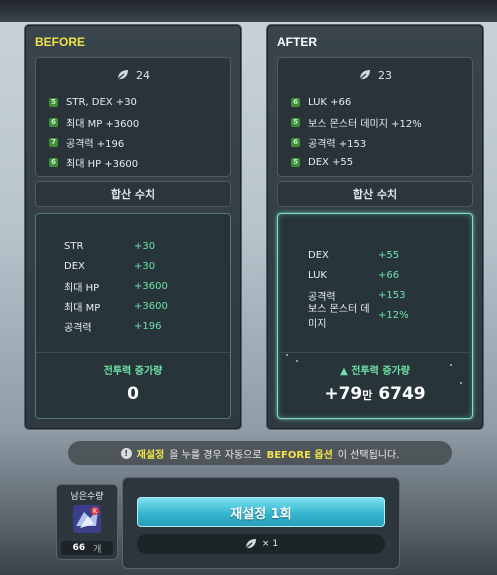 The width and height of the screenshot is (497, 575). Describe the element at coordinates (74, 246) in the screenshot. I see `stat-name: STR` at that location.